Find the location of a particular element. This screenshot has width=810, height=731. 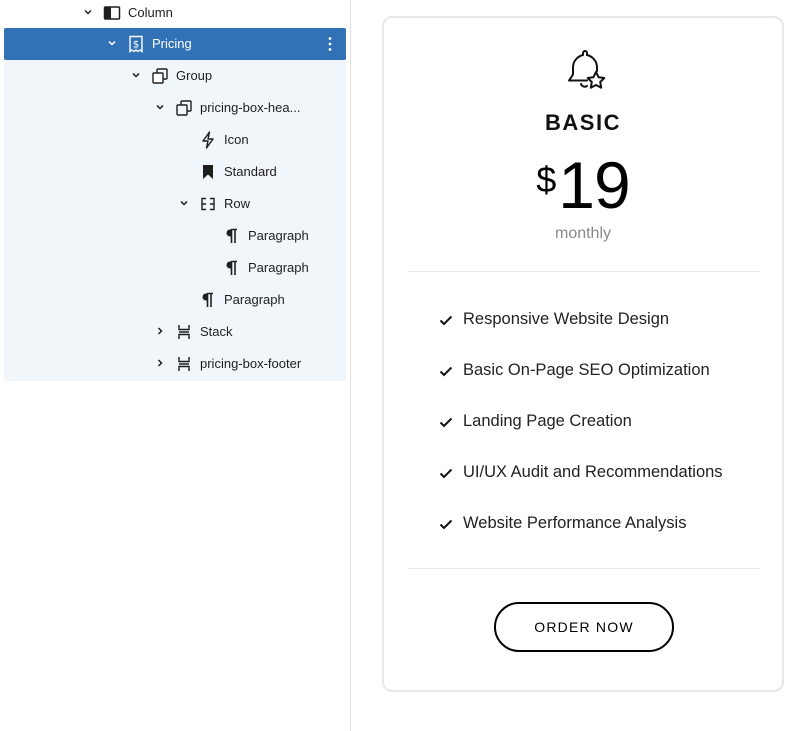

price-currency: $ is located at coordinates (546, 179).